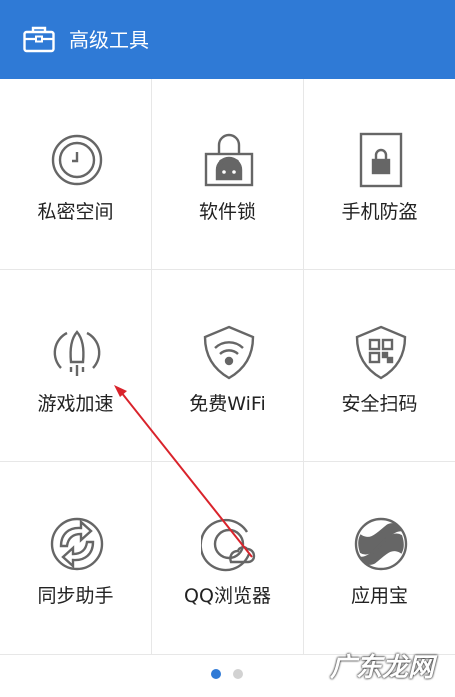 The image size is (455, 697). I want to click on tool-label: 安全扫码, so click(379, 404).